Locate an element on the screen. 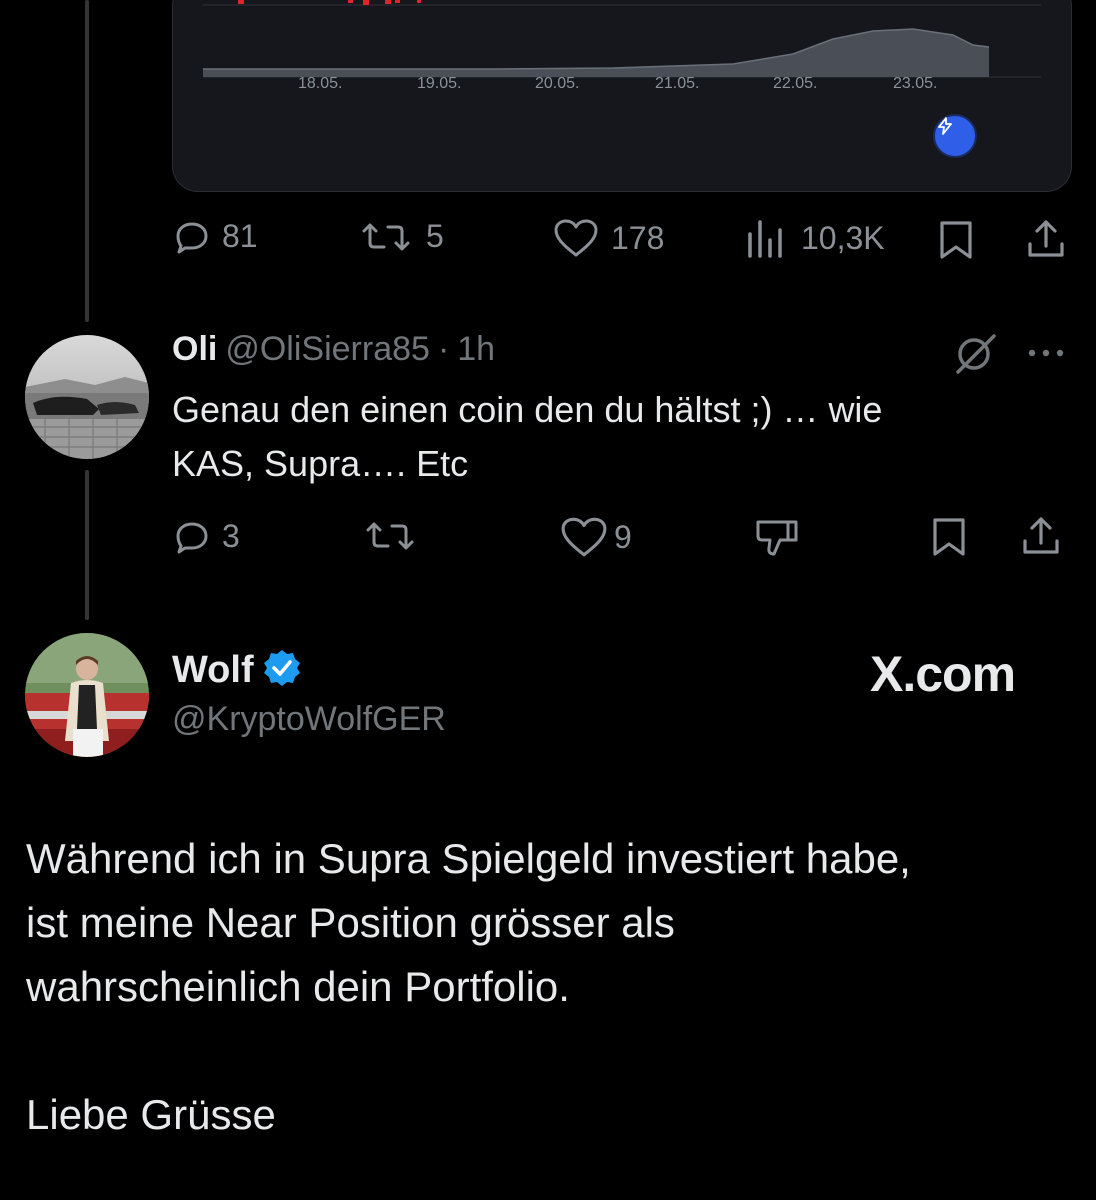 The height and width of the screenshot is (1200, 1096). thread-line-middle is located at coordinates (87, 545).